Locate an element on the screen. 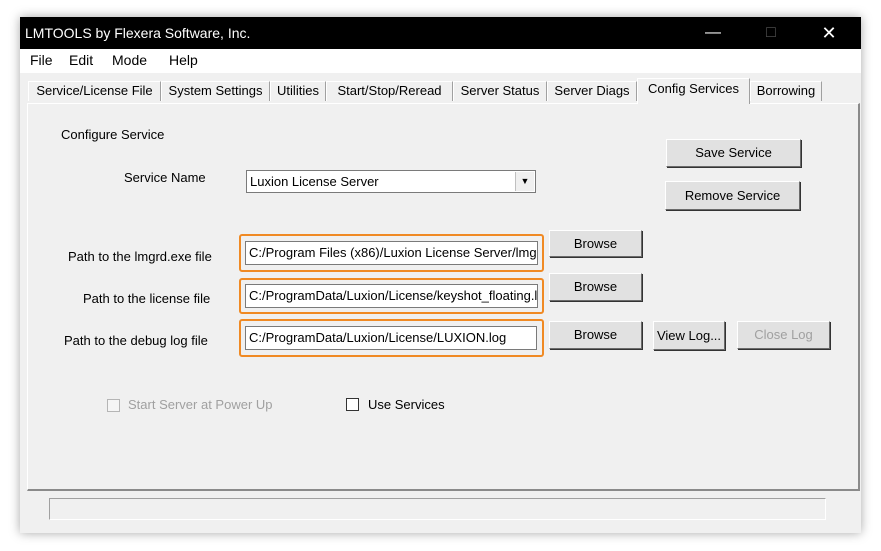 Image resolution: width=881 pixels, height=551 pixels. menu-file: File is located at coordinates (41, 60).